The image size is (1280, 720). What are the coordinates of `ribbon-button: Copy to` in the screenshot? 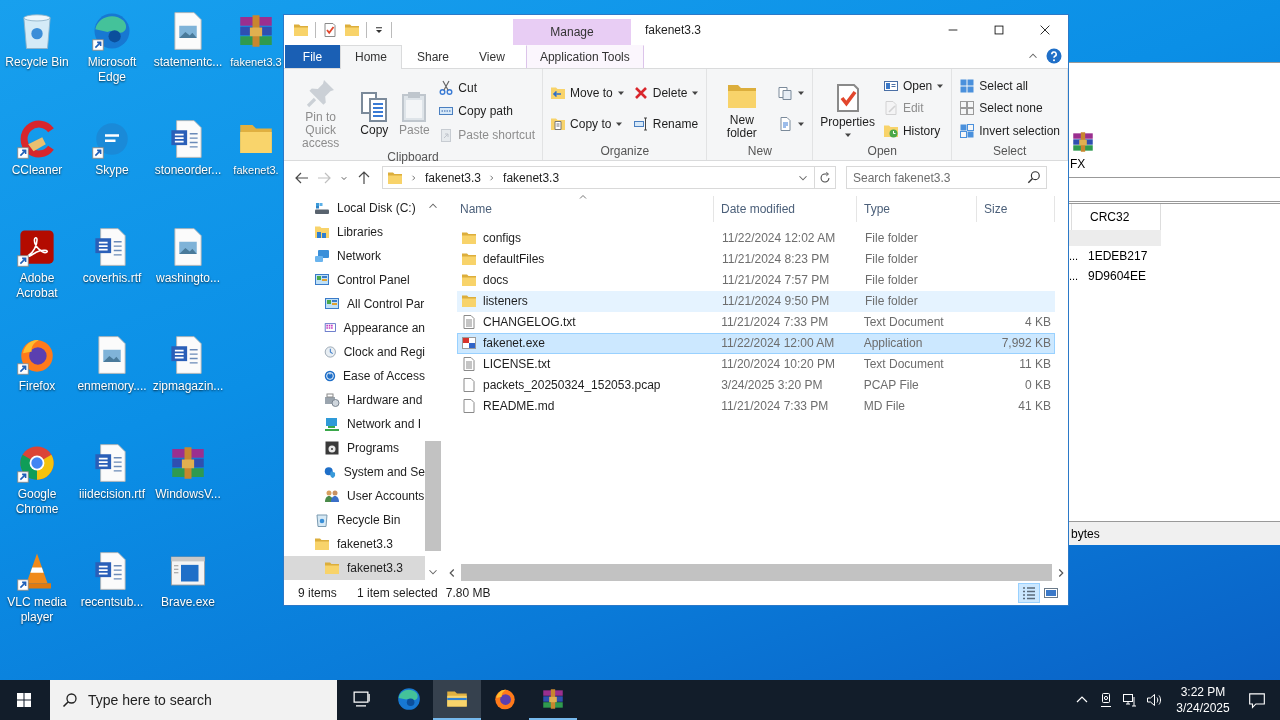 It's located at (587, 124).